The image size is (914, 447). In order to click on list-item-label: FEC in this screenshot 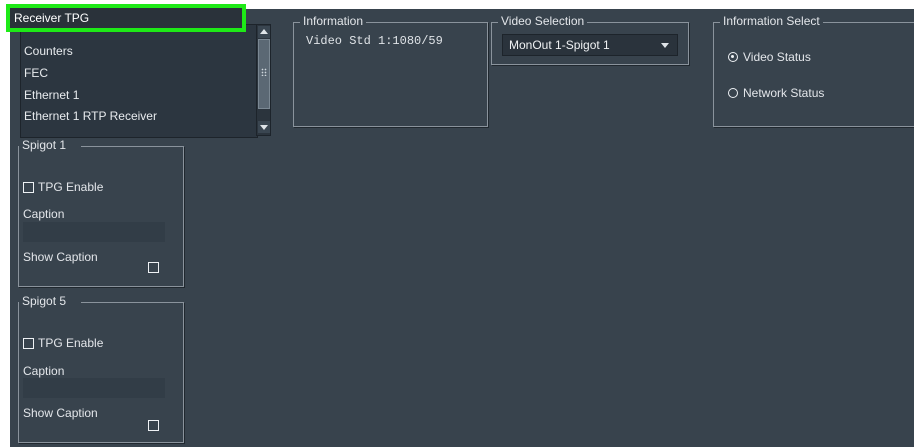, I will do `click(36, 73)`.